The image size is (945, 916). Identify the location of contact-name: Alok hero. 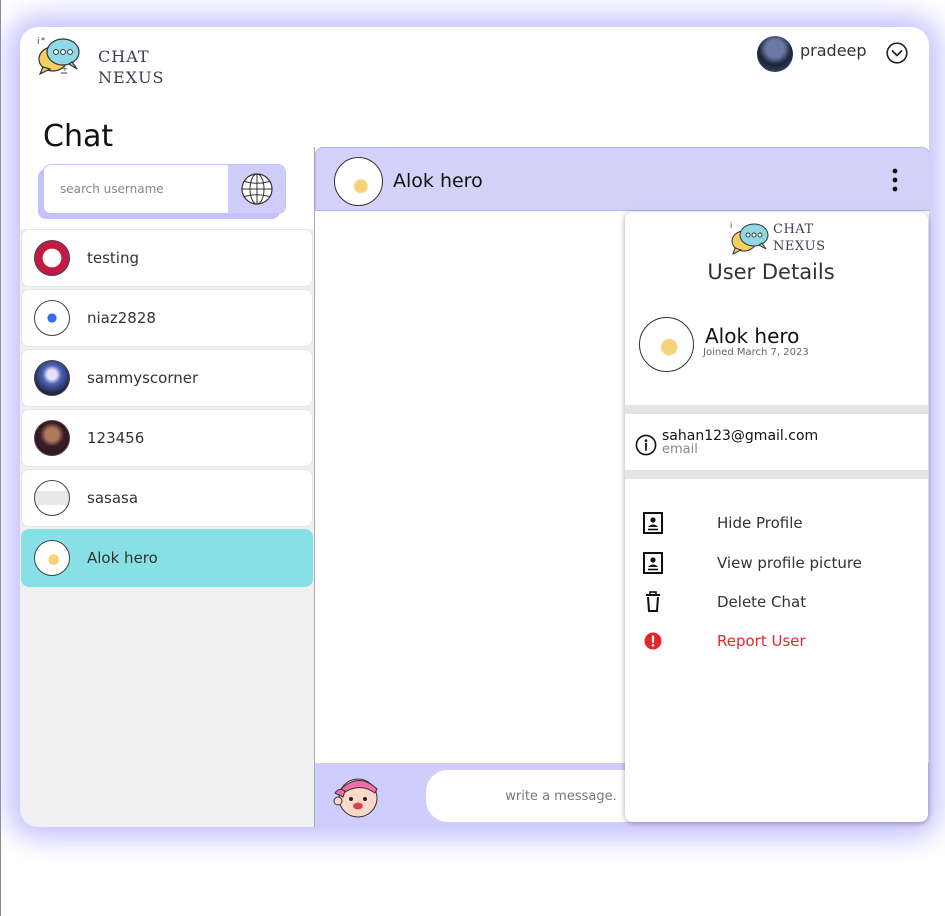
(122, 558).